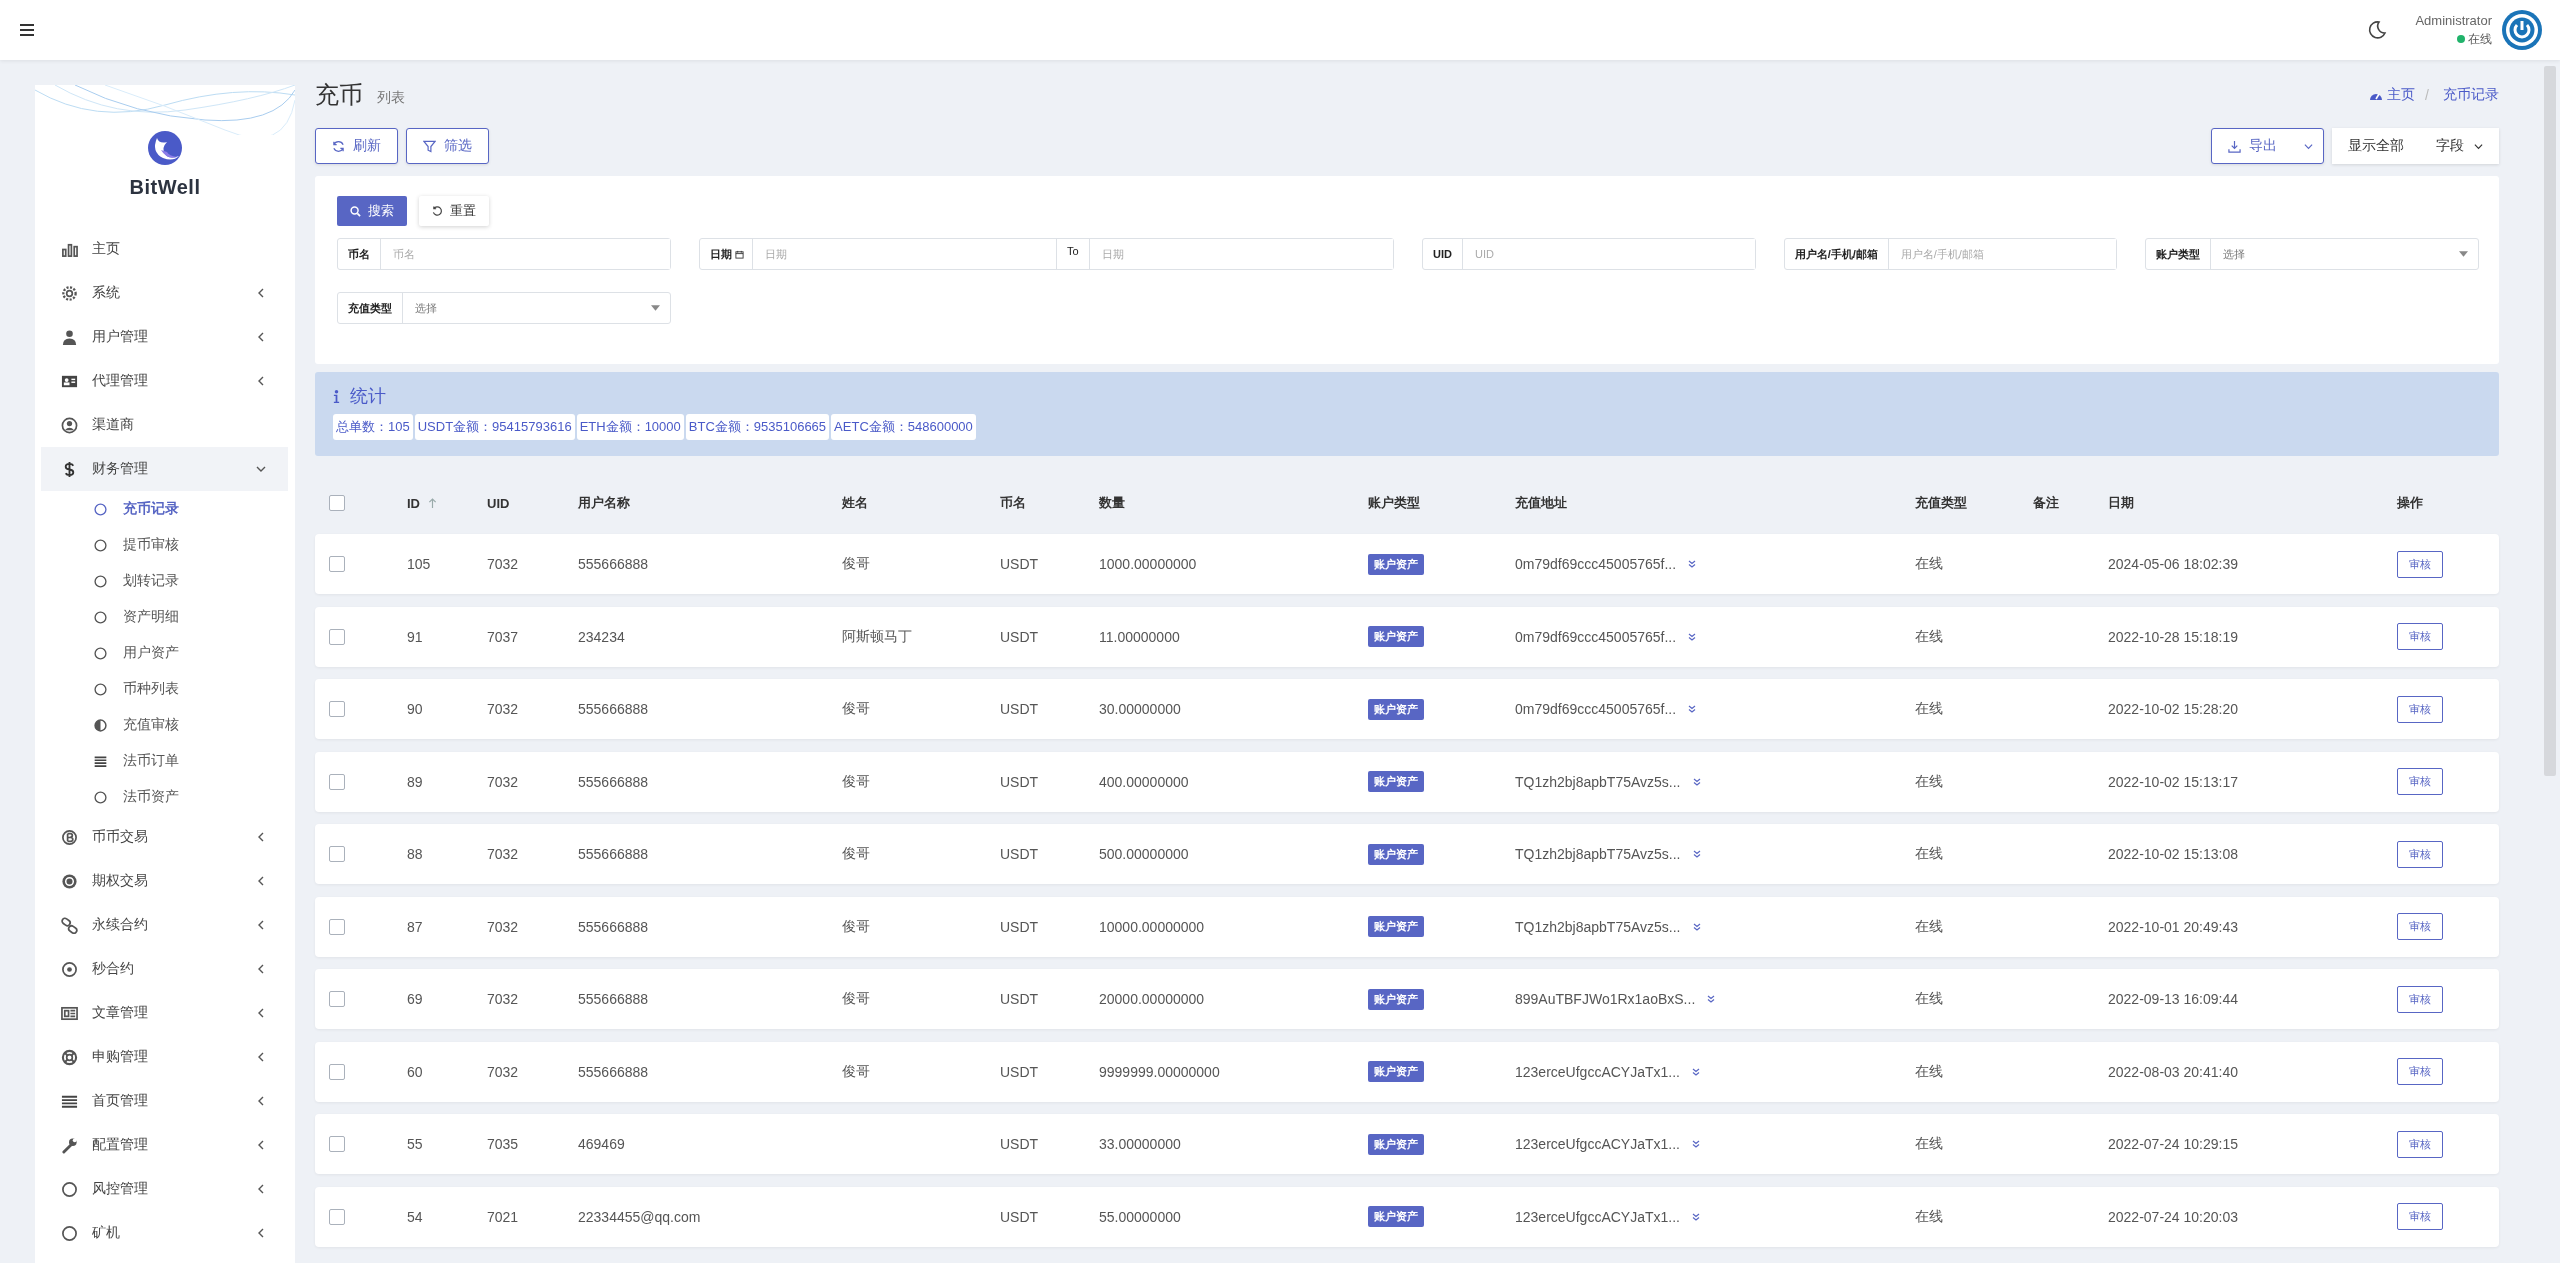  Describe the element at coordinates (856, 999) in the screenshot. I see `table-cell: 俊哥` at that location.